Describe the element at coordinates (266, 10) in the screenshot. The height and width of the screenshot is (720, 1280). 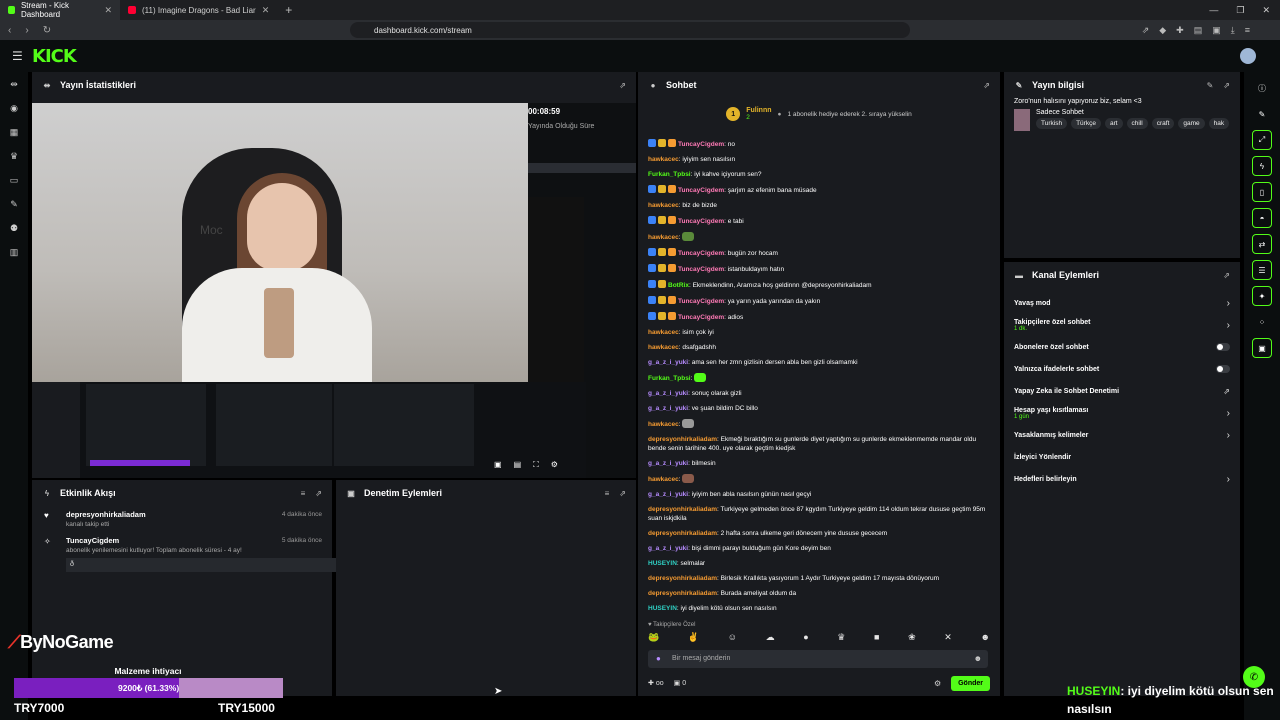
I see `close-tab-icon: ✕` at that location.